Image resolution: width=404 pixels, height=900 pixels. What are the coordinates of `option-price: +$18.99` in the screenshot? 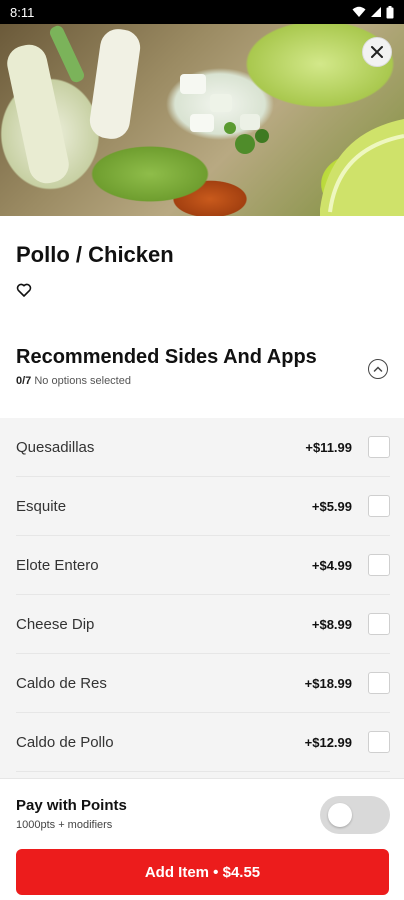 It's located at (328, 683).